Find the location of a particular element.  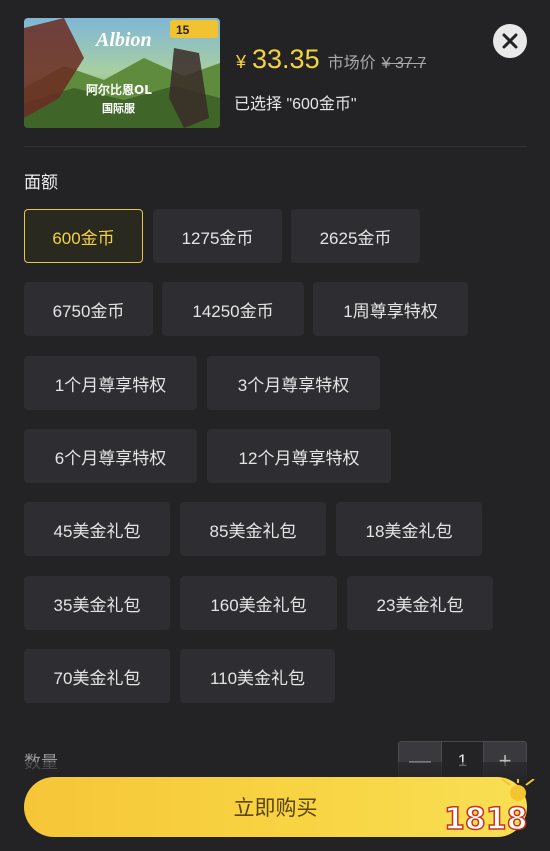

denomination-title: 面额 is located at coordinates (41, 182).